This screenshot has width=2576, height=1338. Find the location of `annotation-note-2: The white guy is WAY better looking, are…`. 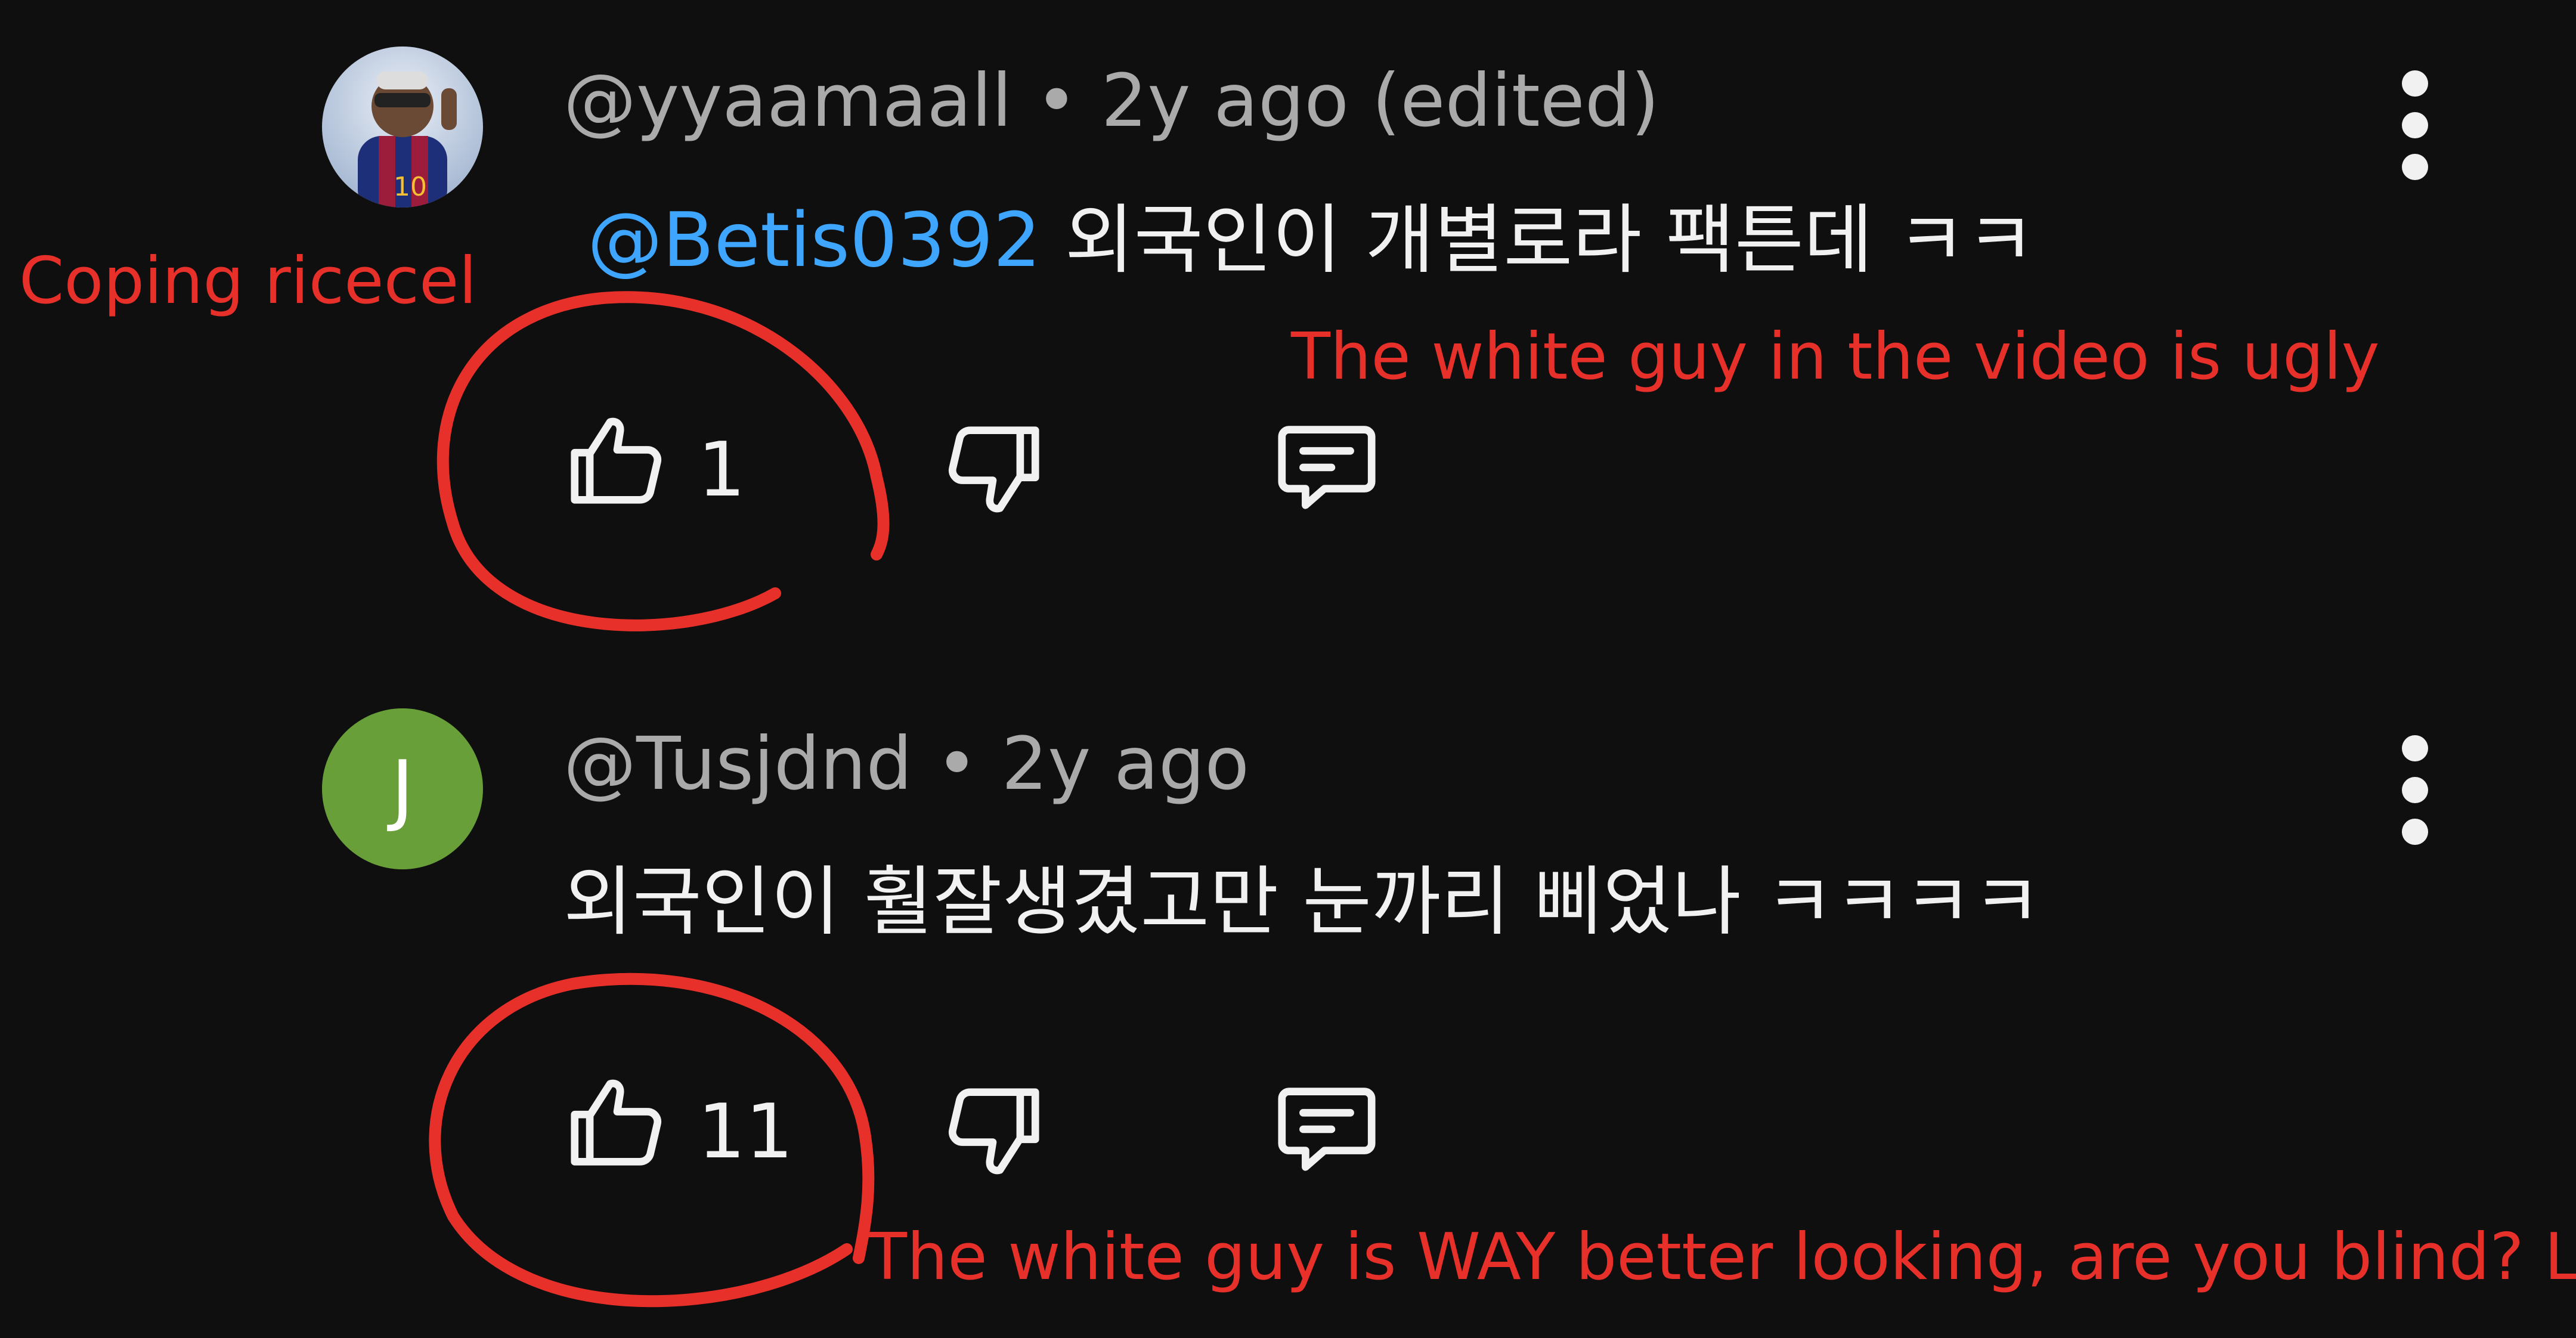

annotation-note-2: The white guy is WAY better looking, are… is located at coordinates (1722, 1257).